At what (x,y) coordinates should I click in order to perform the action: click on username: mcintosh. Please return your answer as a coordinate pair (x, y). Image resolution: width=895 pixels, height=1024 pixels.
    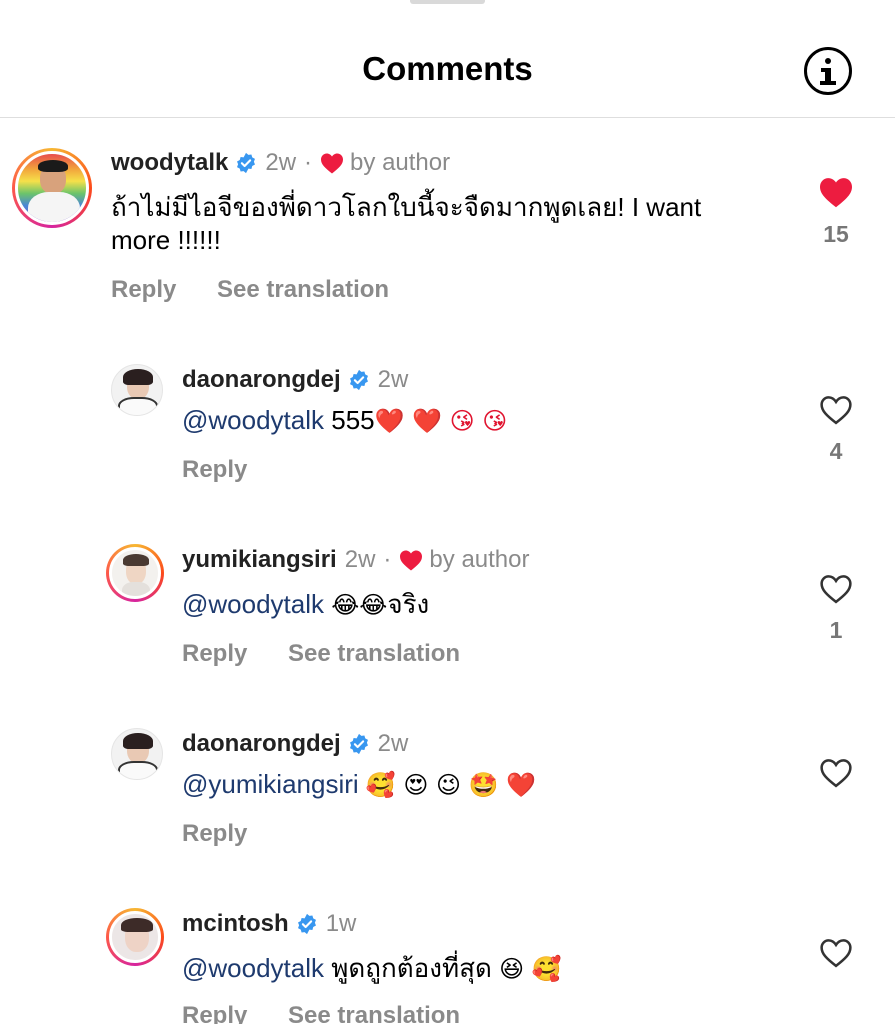
    Looking at the image, I should click on (235, 924).